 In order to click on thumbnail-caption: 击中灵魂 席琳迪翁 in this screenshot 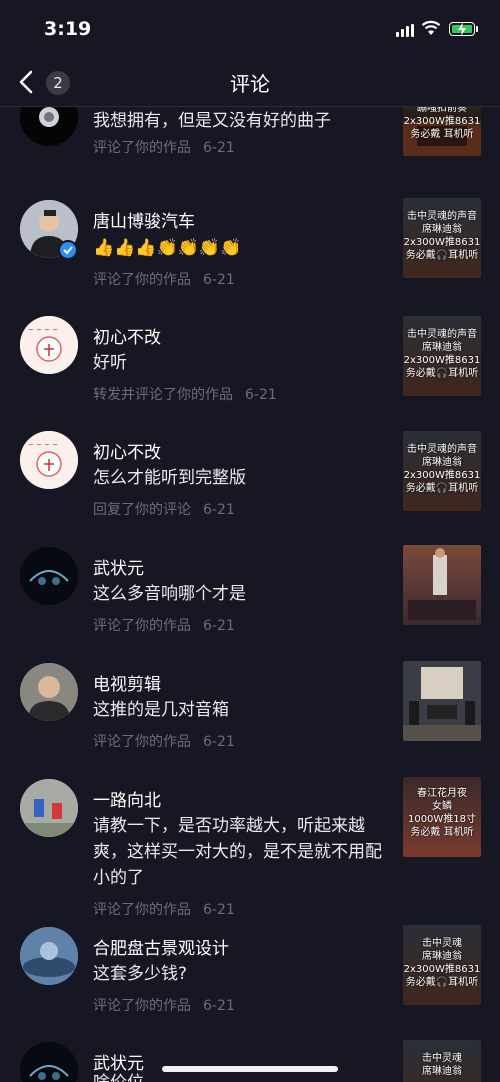, I will do `click(442, 1065)`.